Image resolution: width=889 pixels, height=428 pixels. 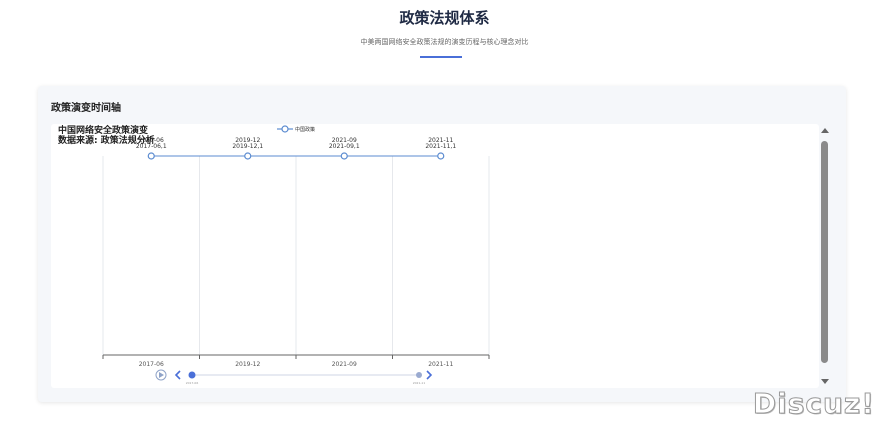 I want to click on watermark-logo: Discuz!, so click(x=813, y=404).